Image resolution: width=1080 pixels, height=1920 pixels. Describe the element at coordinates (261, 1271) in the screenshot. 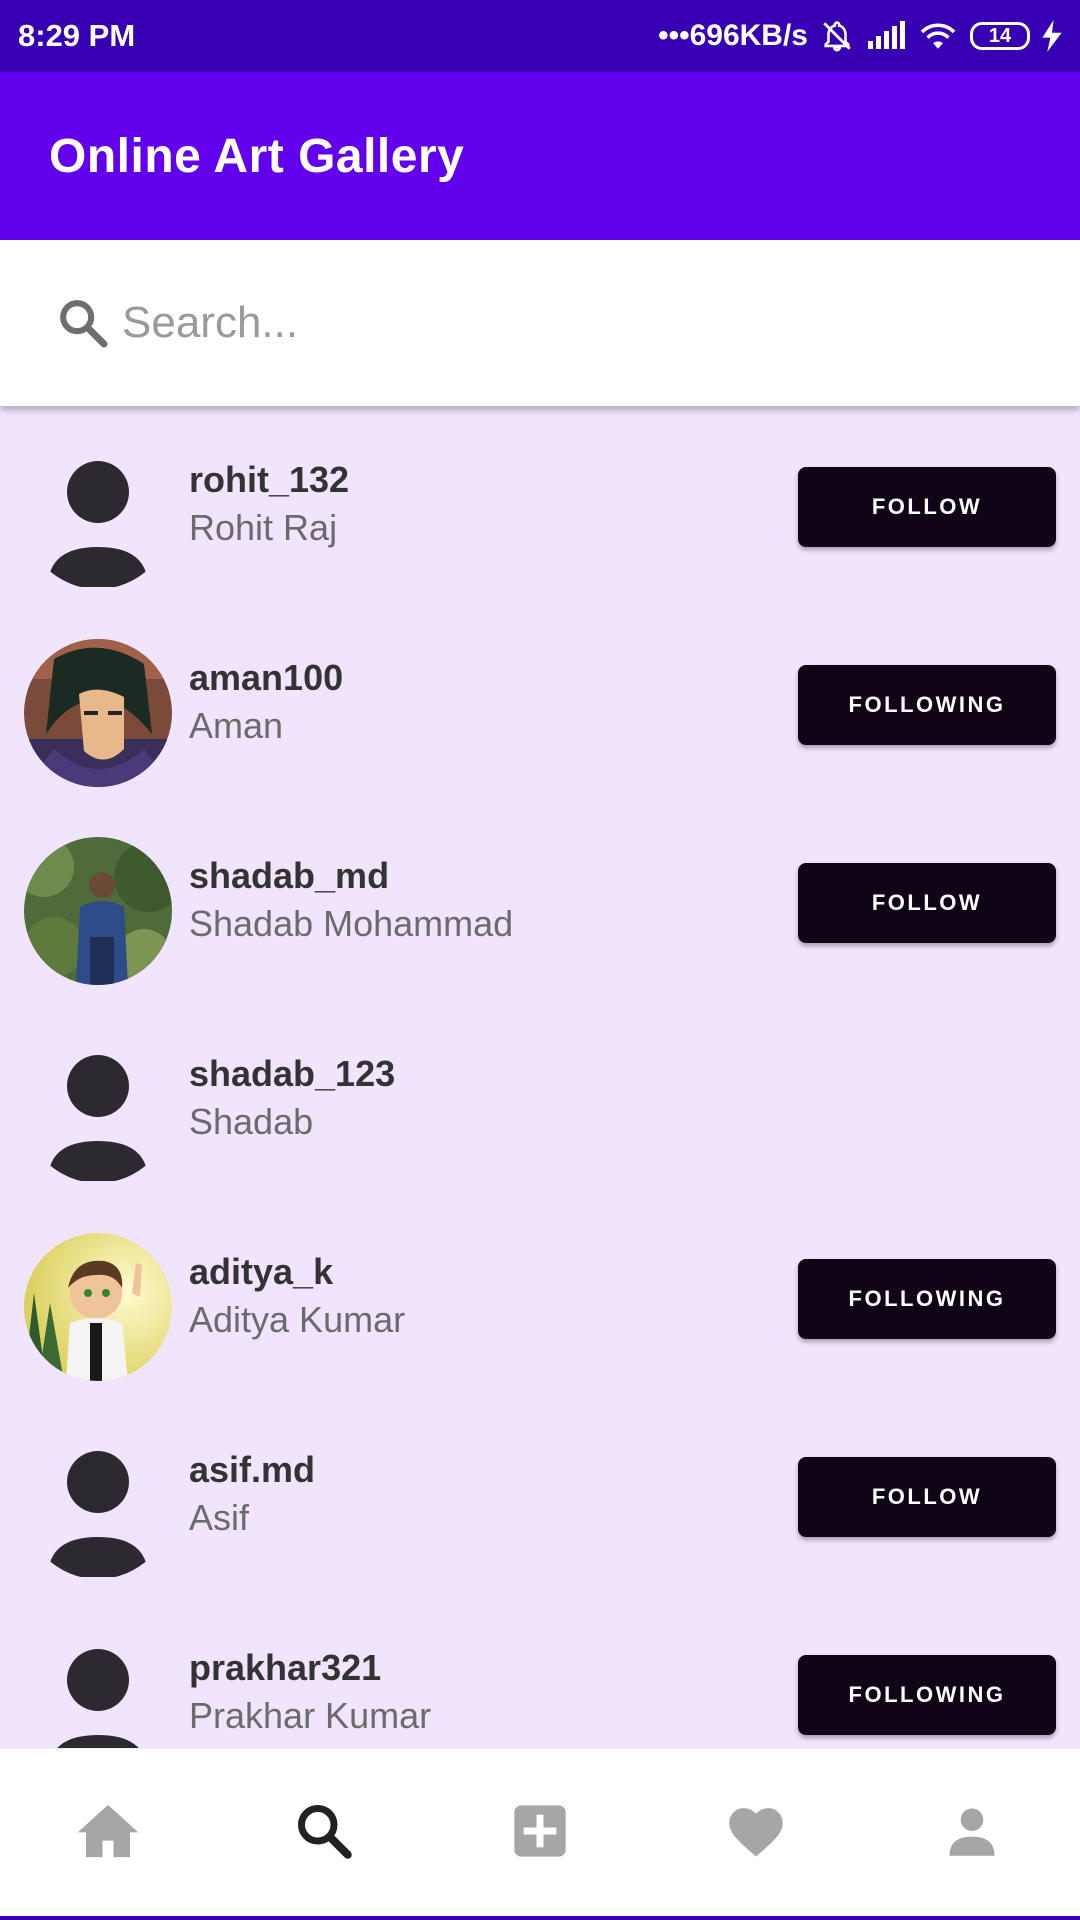

I see `username: aditya_k` at that location.